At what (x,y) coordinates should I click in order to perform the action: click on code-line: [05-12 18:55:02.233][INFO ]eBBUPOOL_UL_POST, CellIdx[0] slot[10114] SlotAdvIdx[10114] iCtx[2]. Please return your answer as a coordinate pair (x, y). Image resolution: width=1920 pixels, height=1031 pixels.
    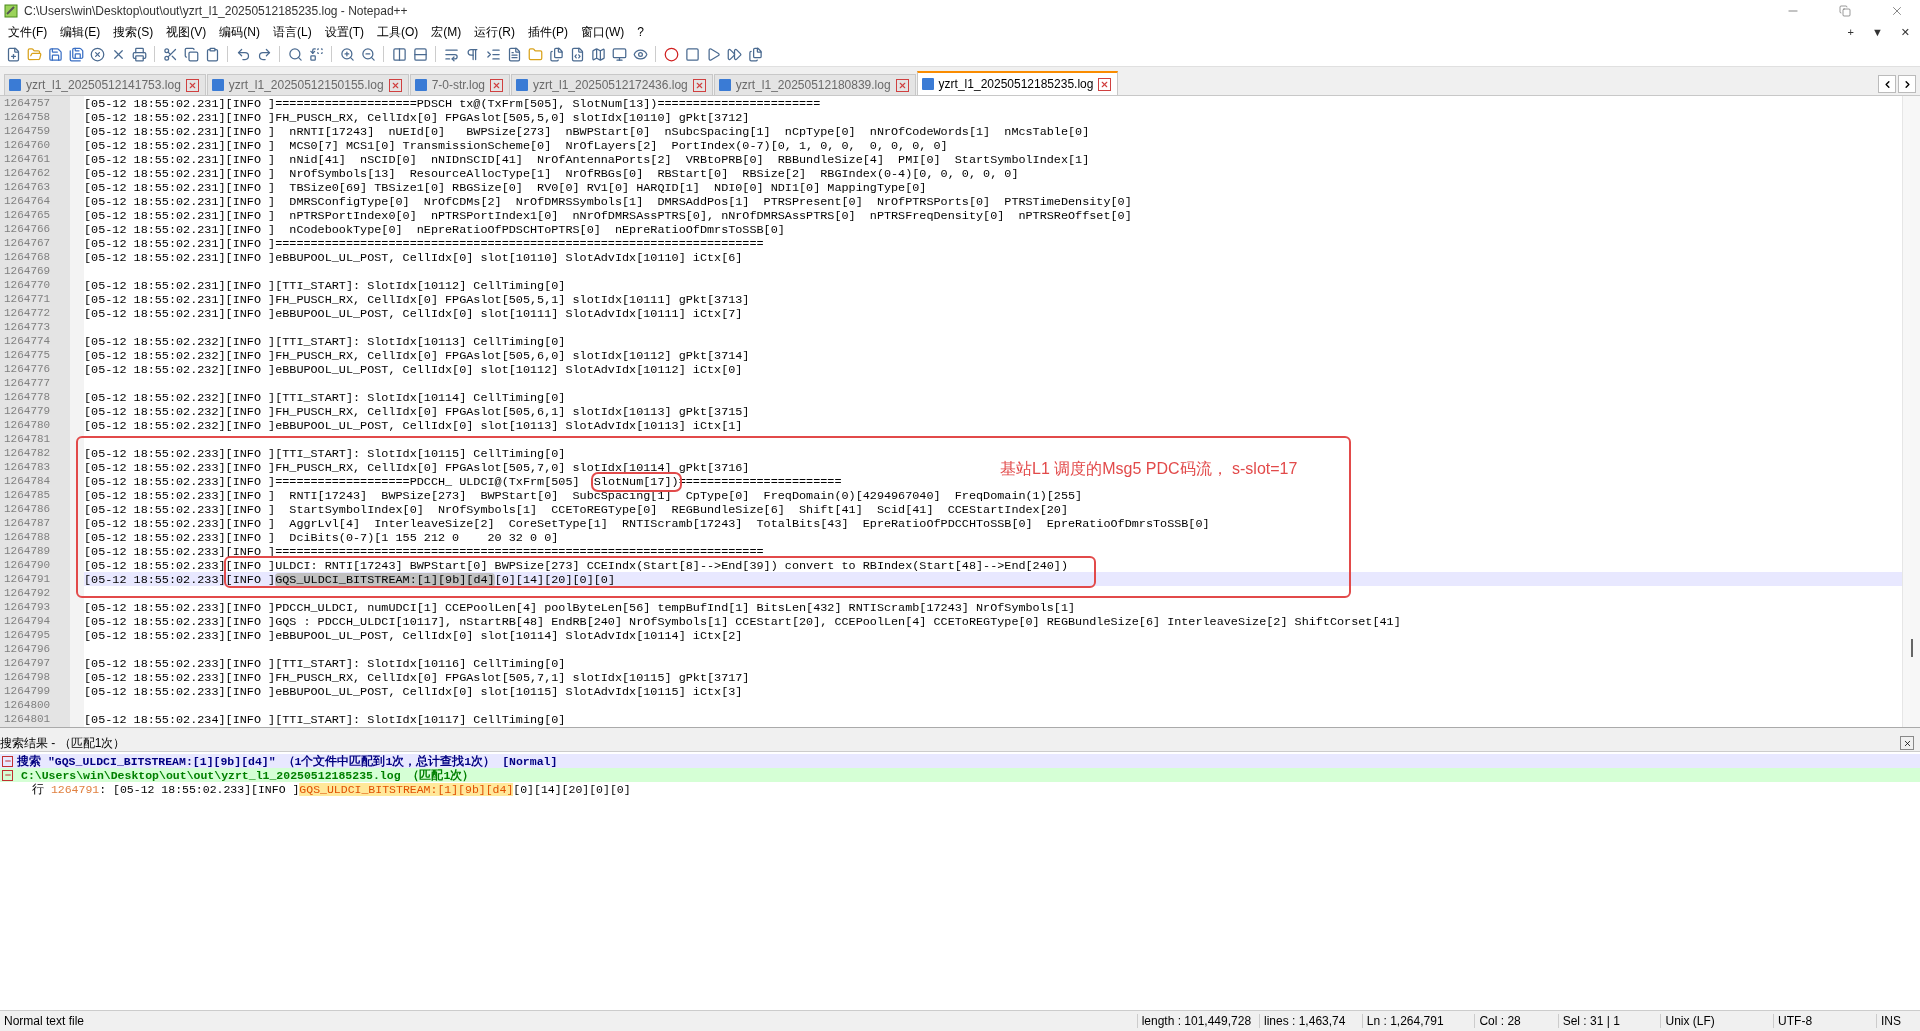
    Looking at the image, I should click on (413, 636).